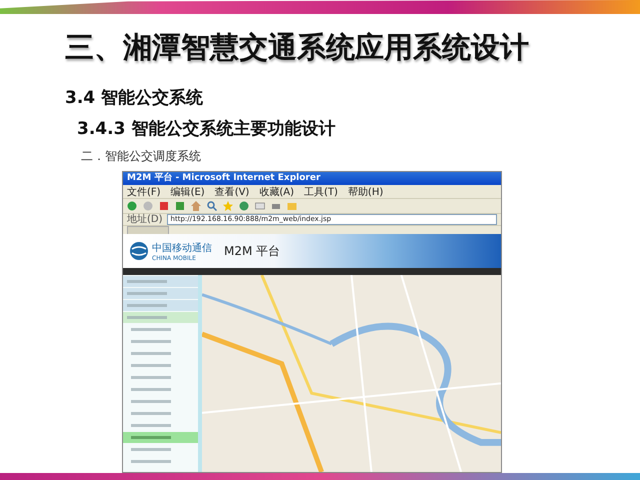  What do you see at coordinates (232, 191) in the screenshot?
I see `menu-item: 查看(V)` at bounding box center [232, 191].